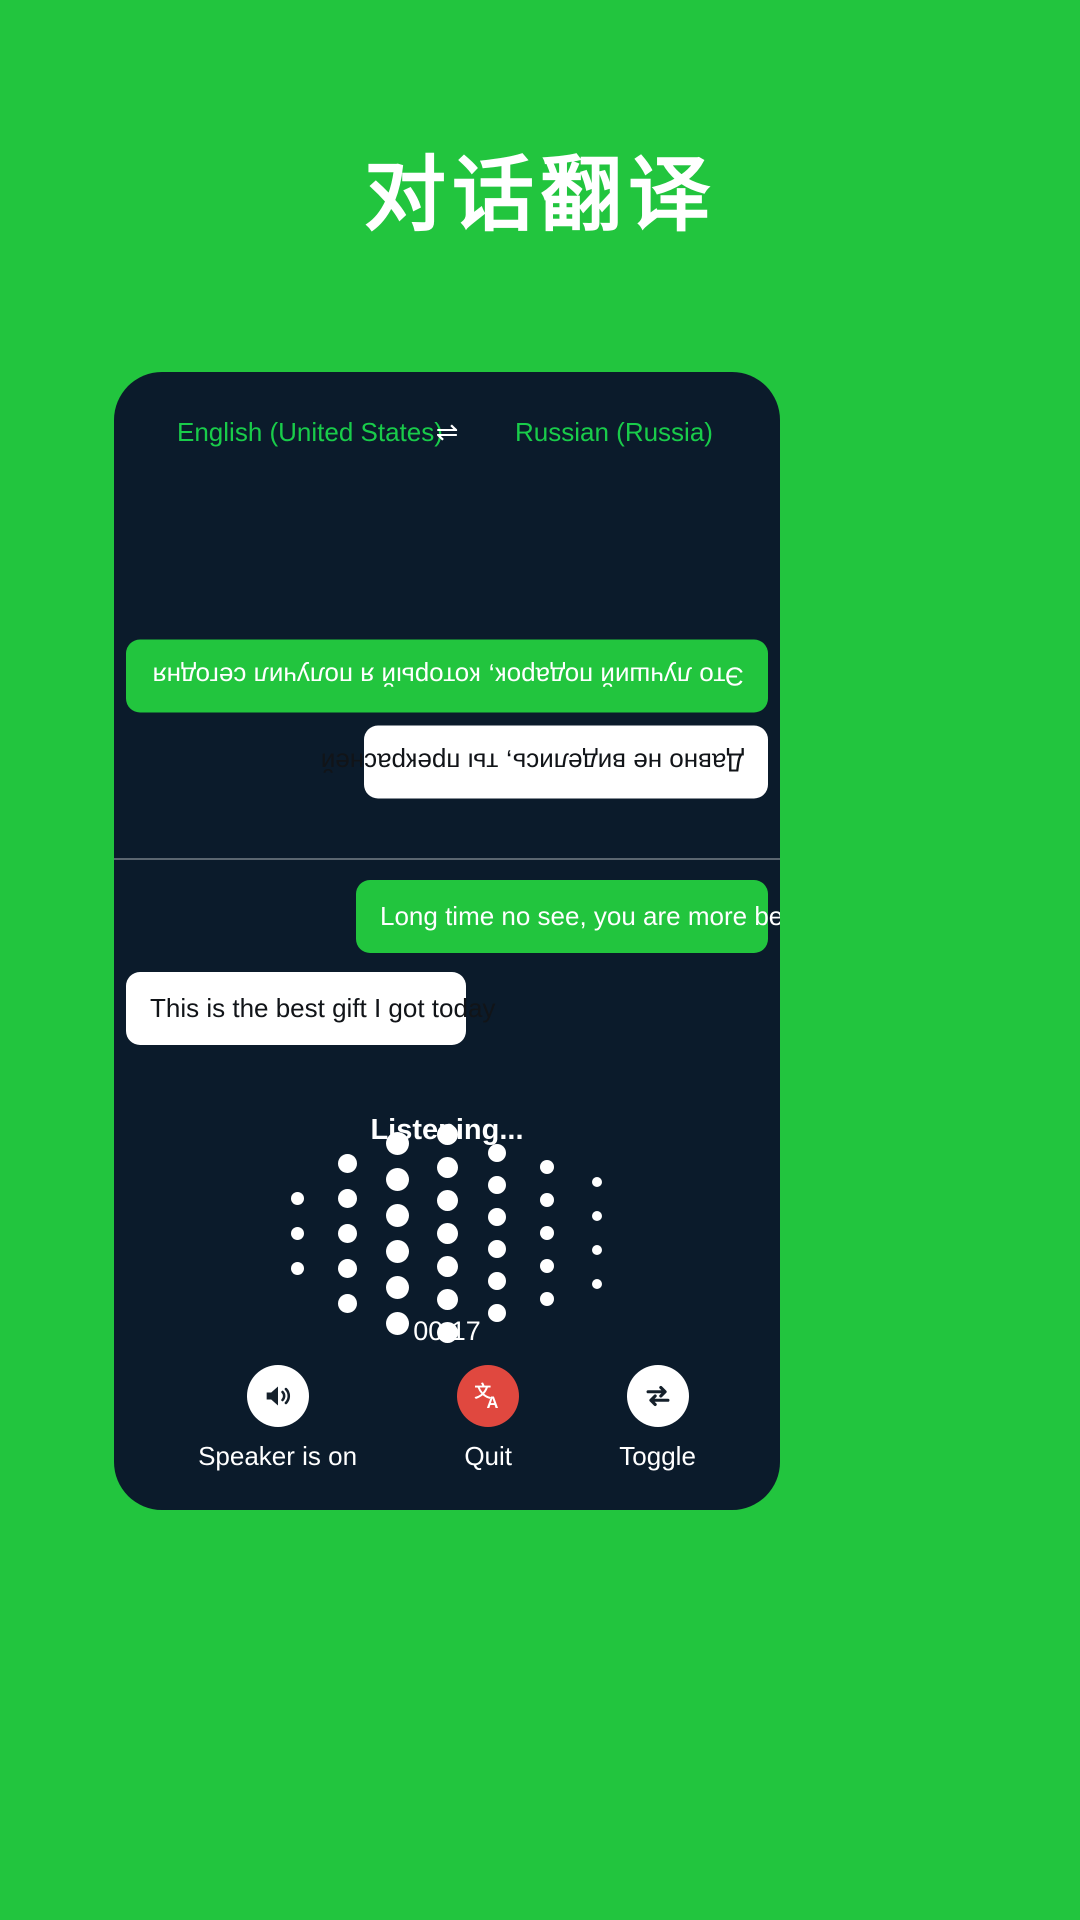 The height and width of the screenshot is (1920, 1080). I want to click on toggle-button: Toggle, so click(657, 1418).